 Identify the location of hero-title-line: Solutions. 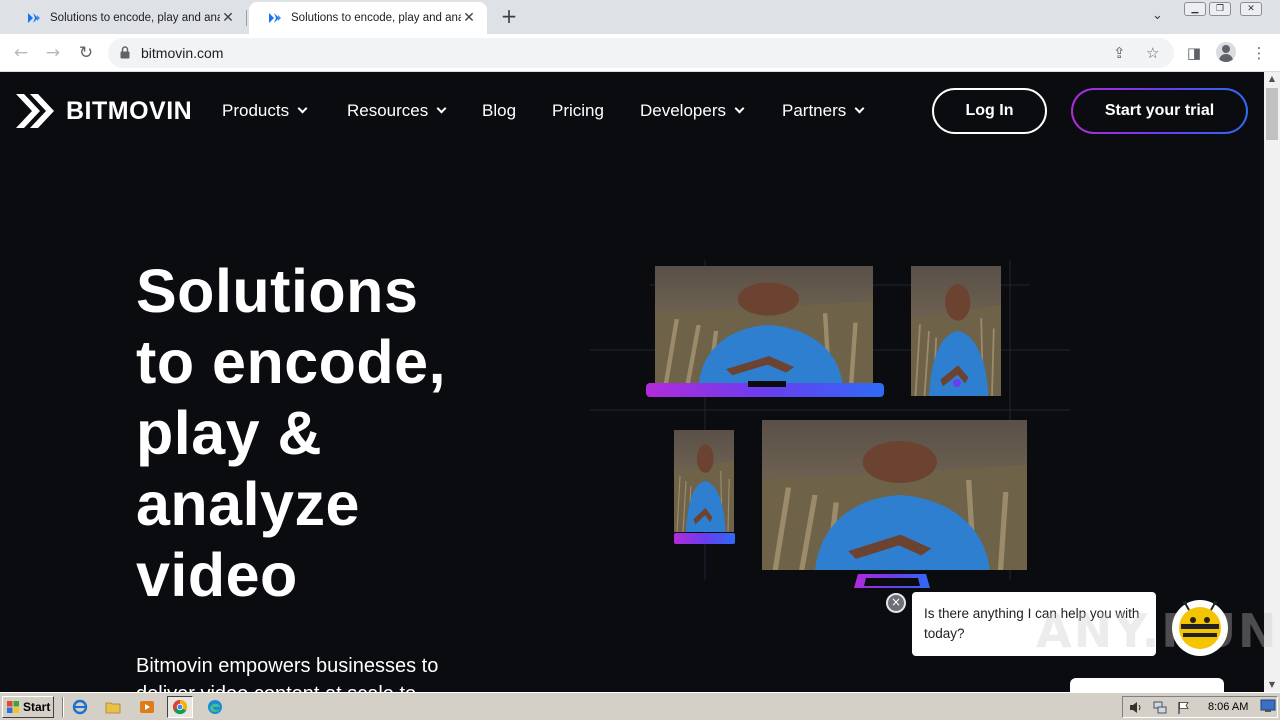
(277, 291).